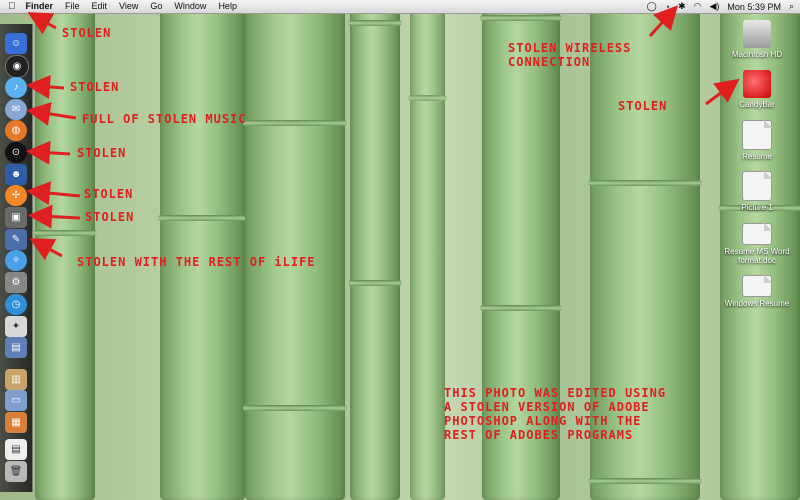  I want to click on annotation-text: STOLEN WIRELESS CONNECTION, so click(570, 55).